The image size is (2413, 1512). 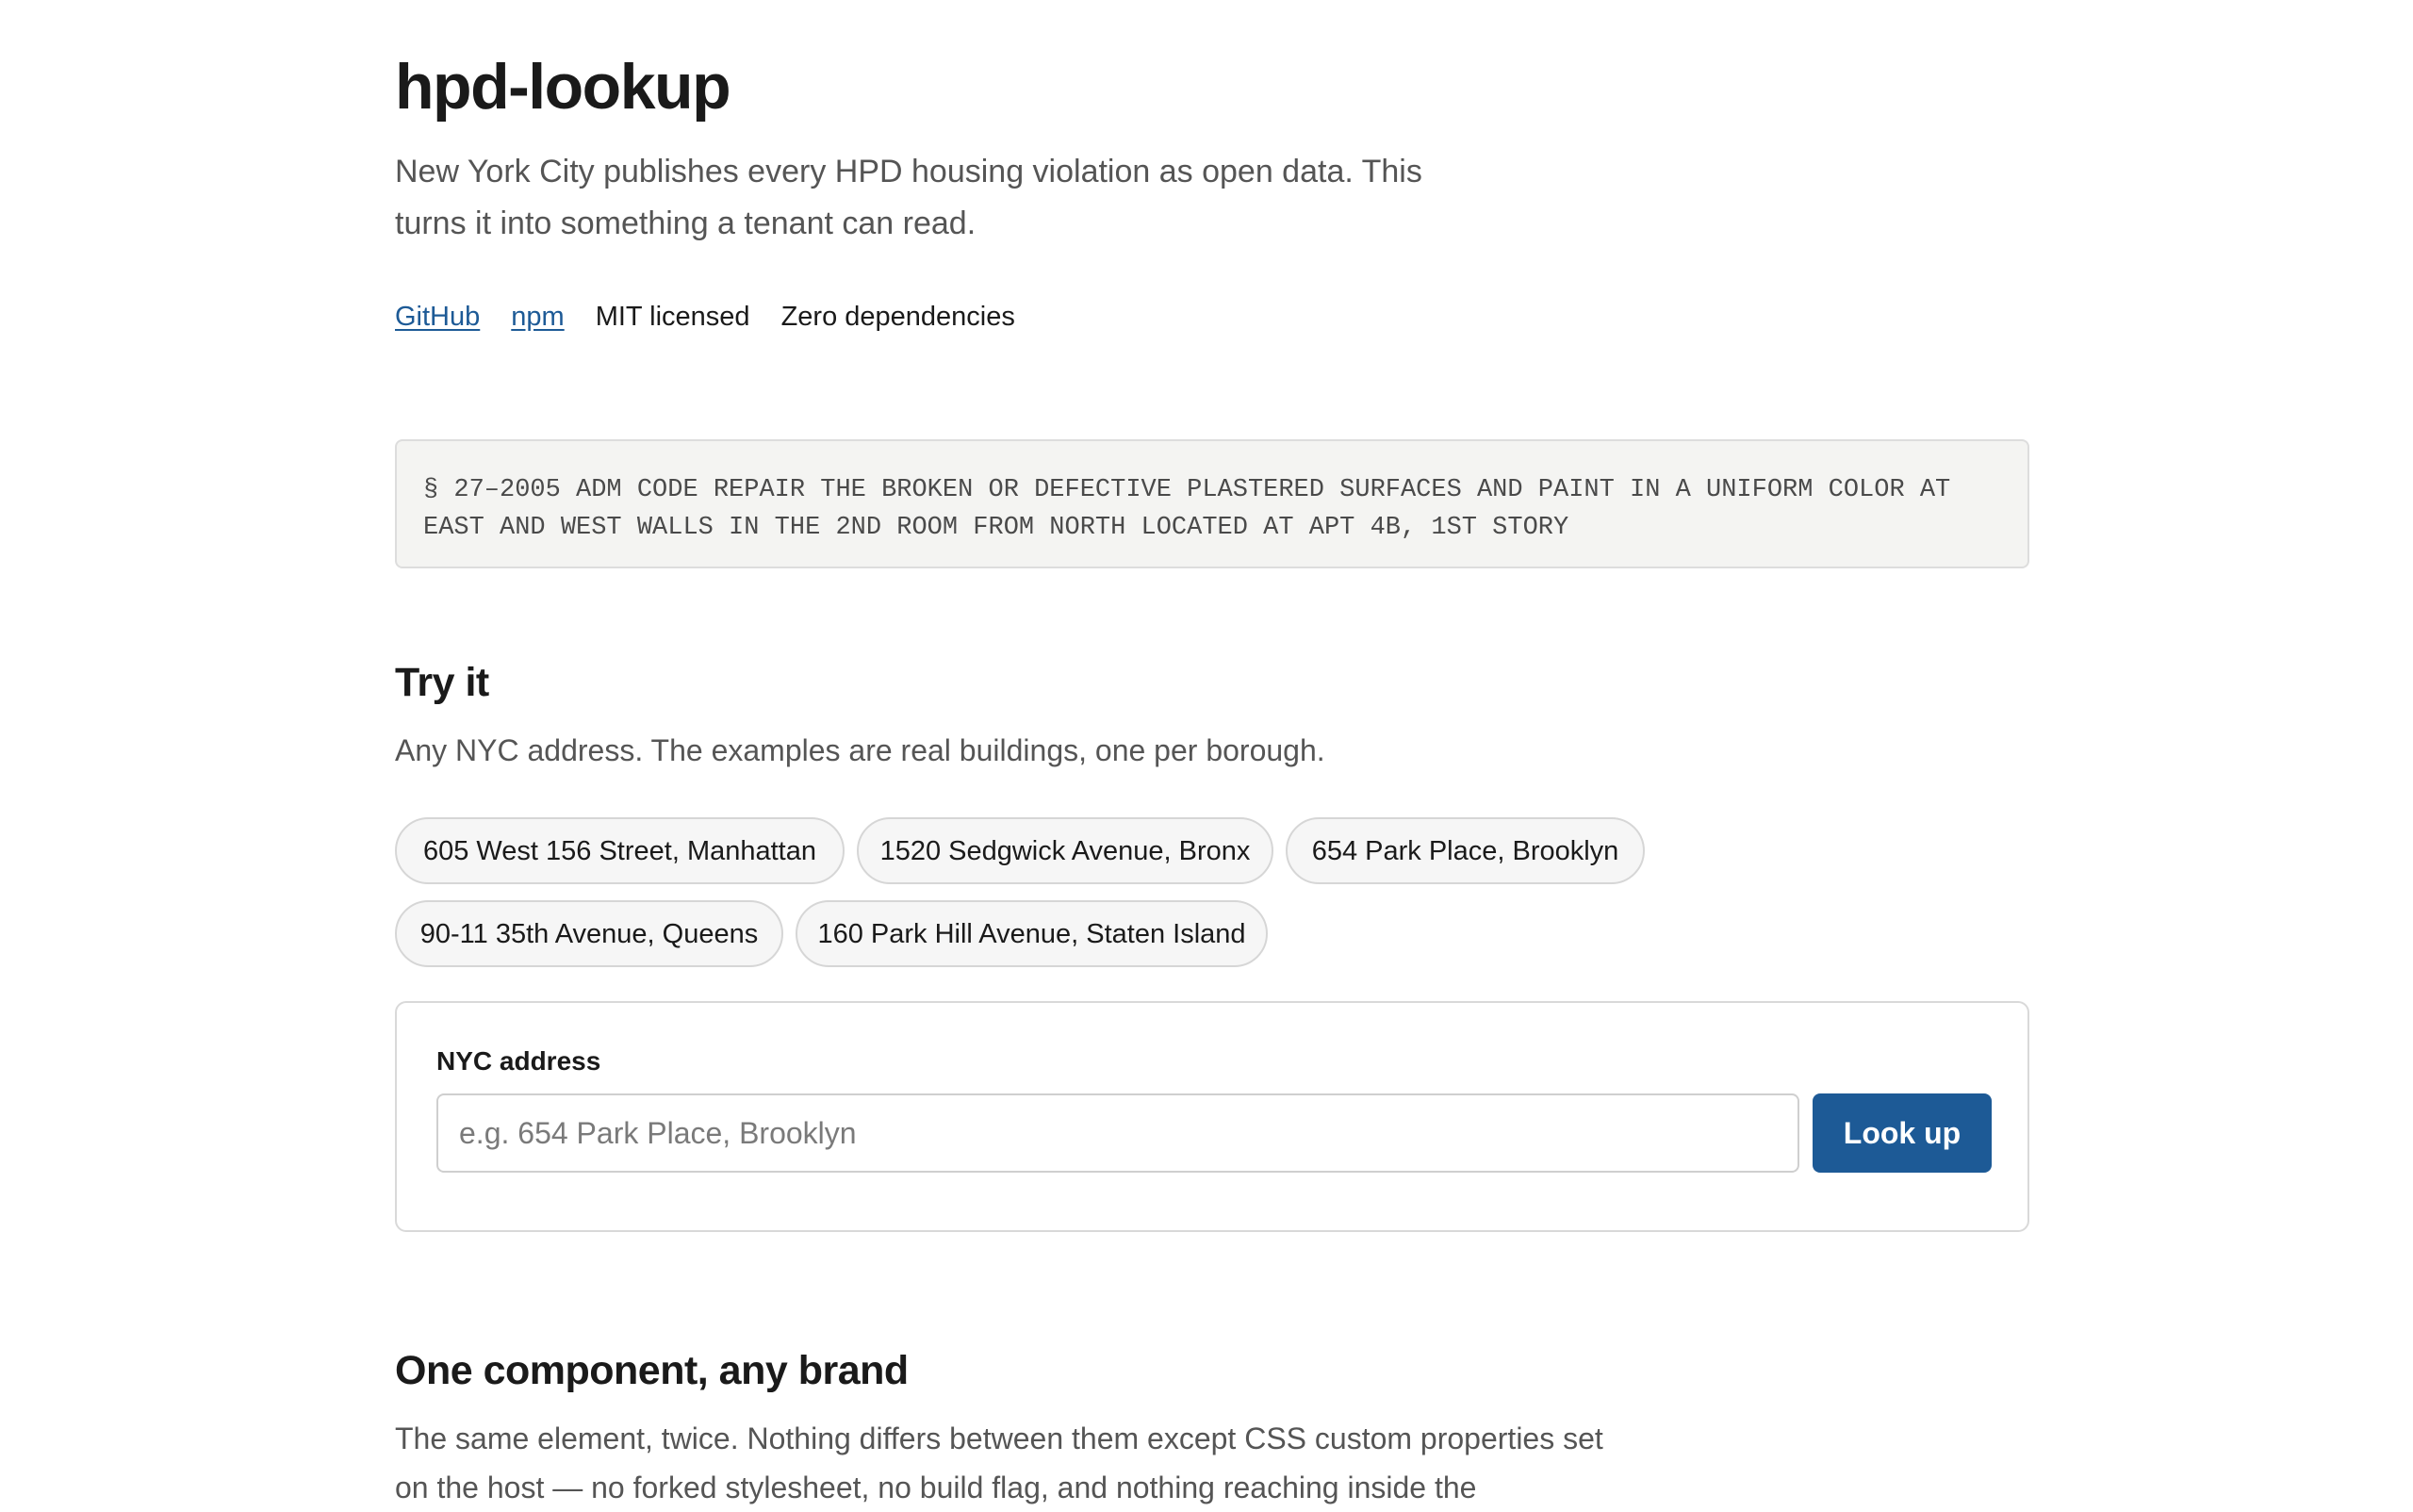 What do you see at coordinates (1903, 1133) in the screenshot?
I see `lookup-button: Look up` at bounding box center [1903, 1133].